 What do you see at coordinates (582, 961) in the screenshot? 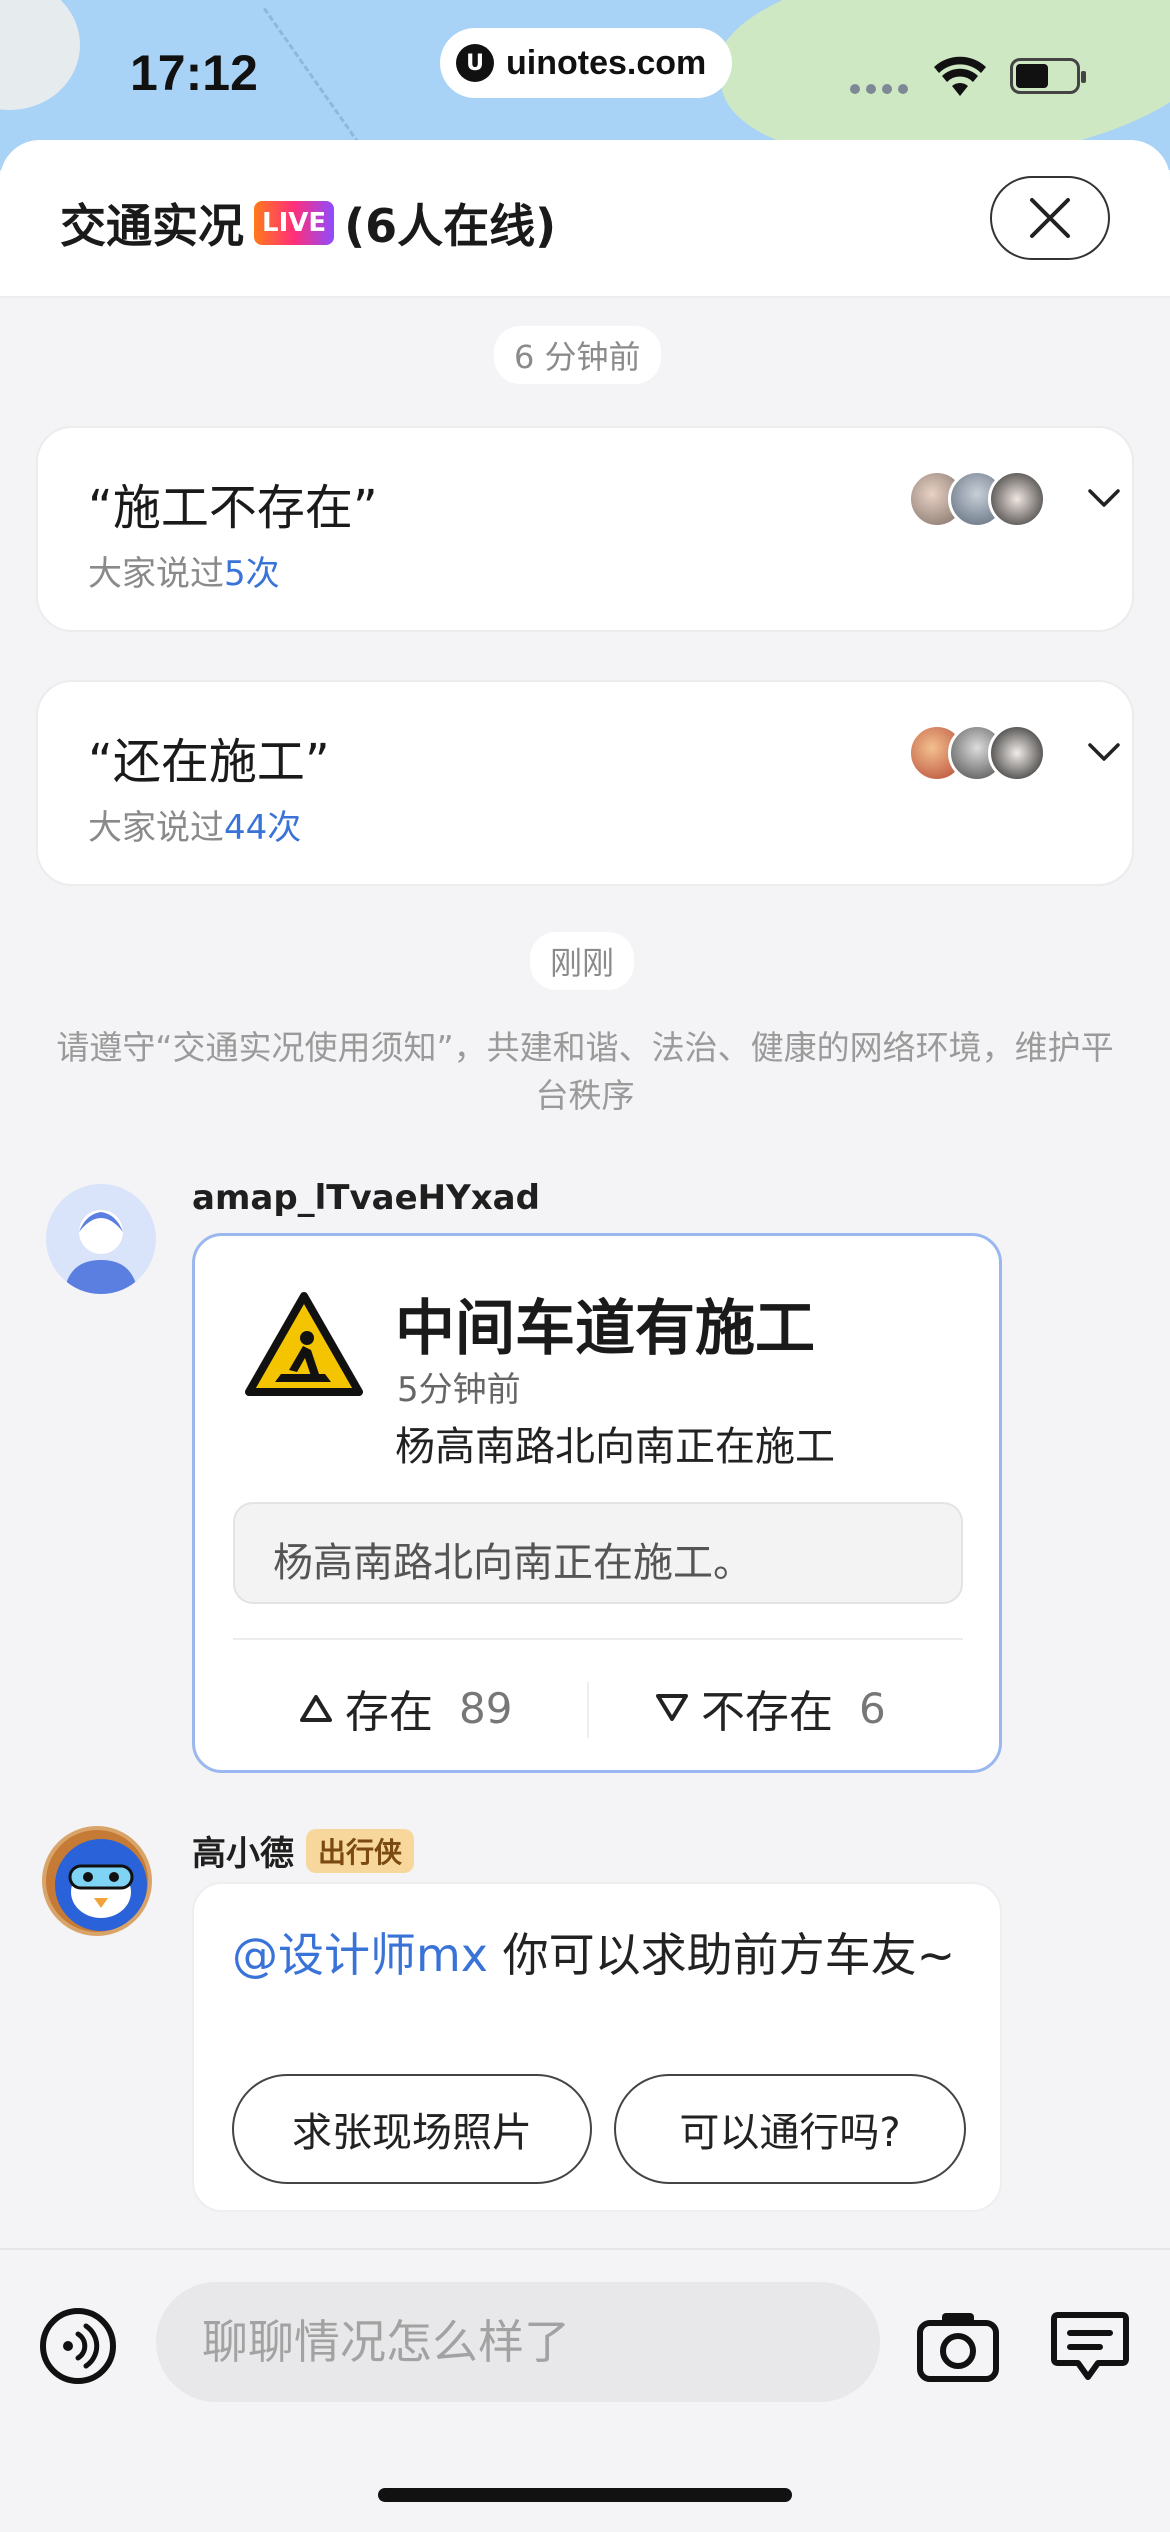
I see `timestamp-chip: 刚刚` at bounding box center [582, 961].